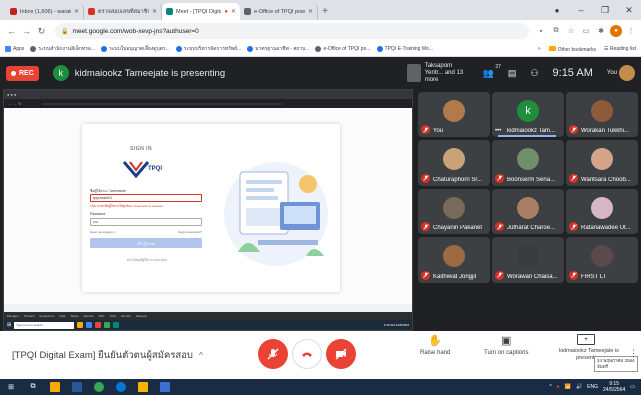 Image resolution: width=641 pixels, height=395 pixels. Describe the element at coordinates (341, 354) in the screenshot. I see `camera-toggle-button` at that location.